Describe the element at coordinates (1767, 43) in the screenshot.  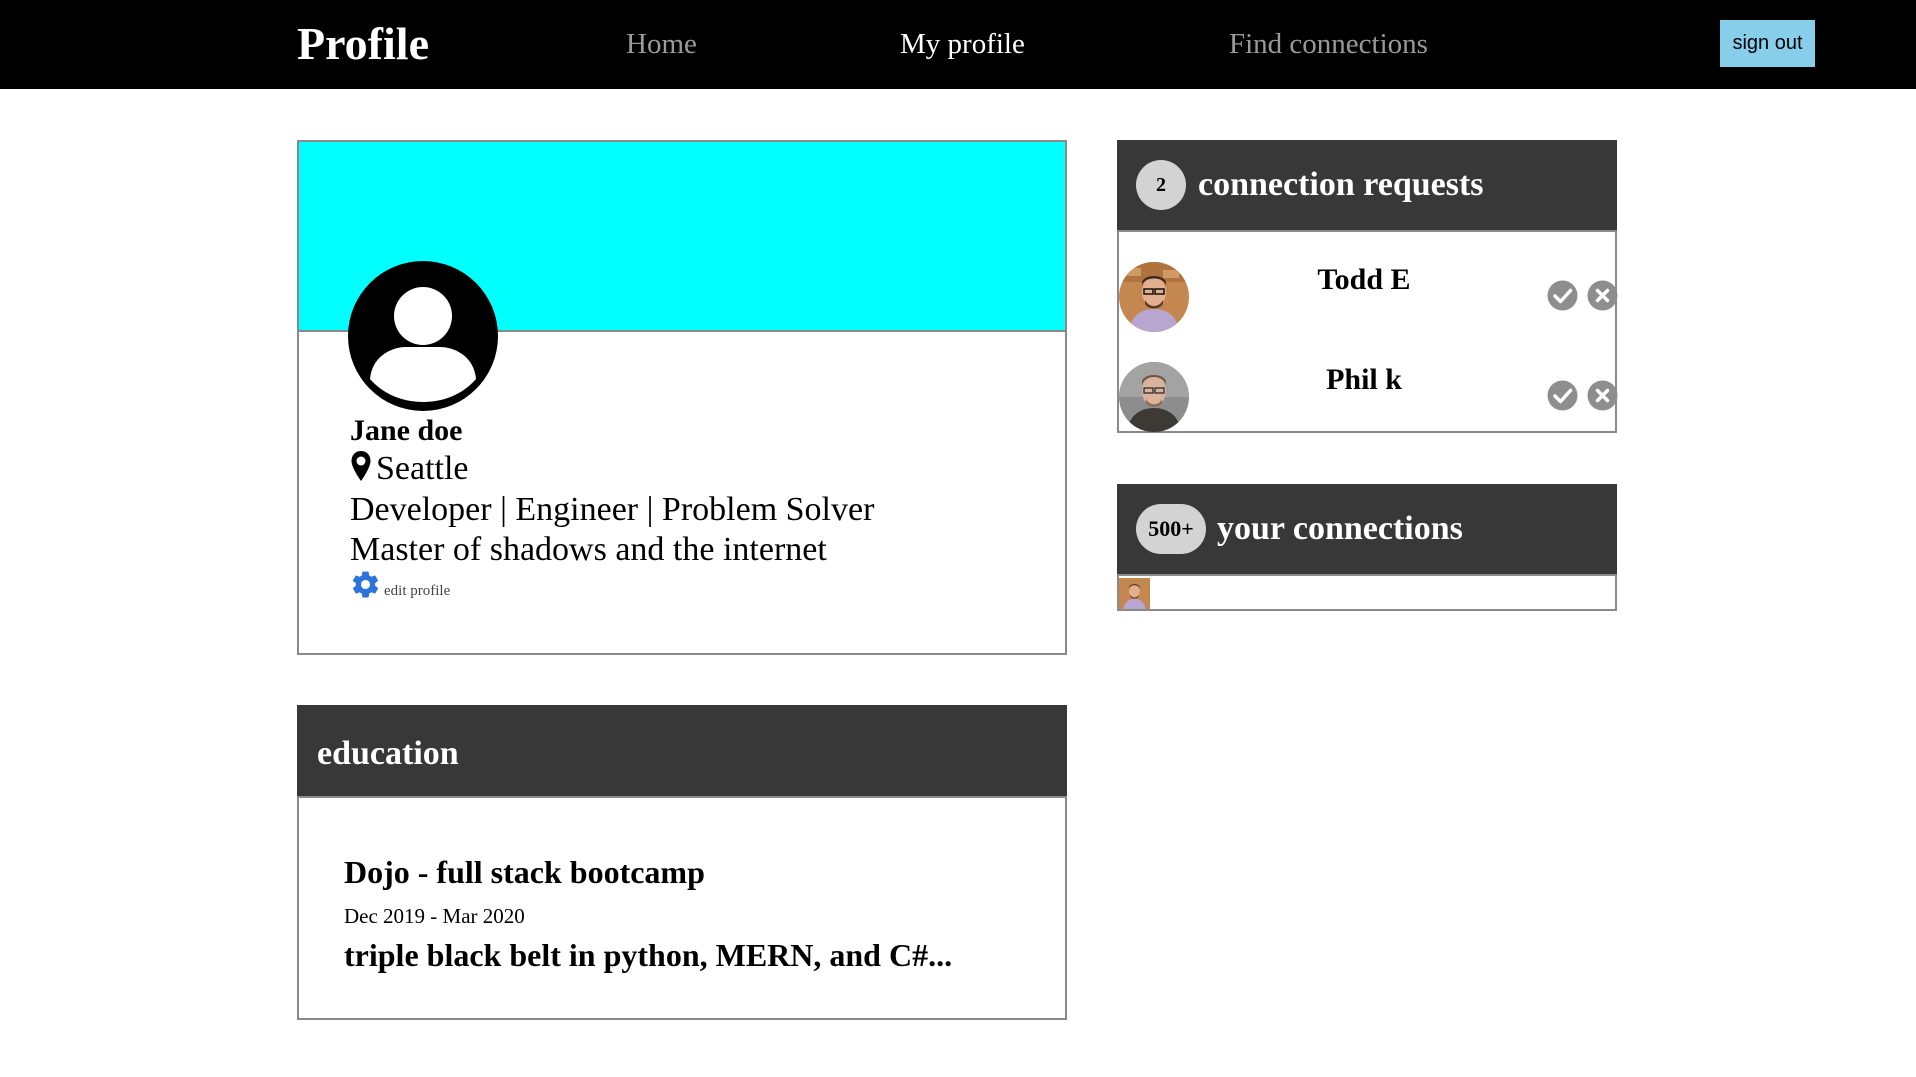
I see `sign-out-button: sign out` at that location.